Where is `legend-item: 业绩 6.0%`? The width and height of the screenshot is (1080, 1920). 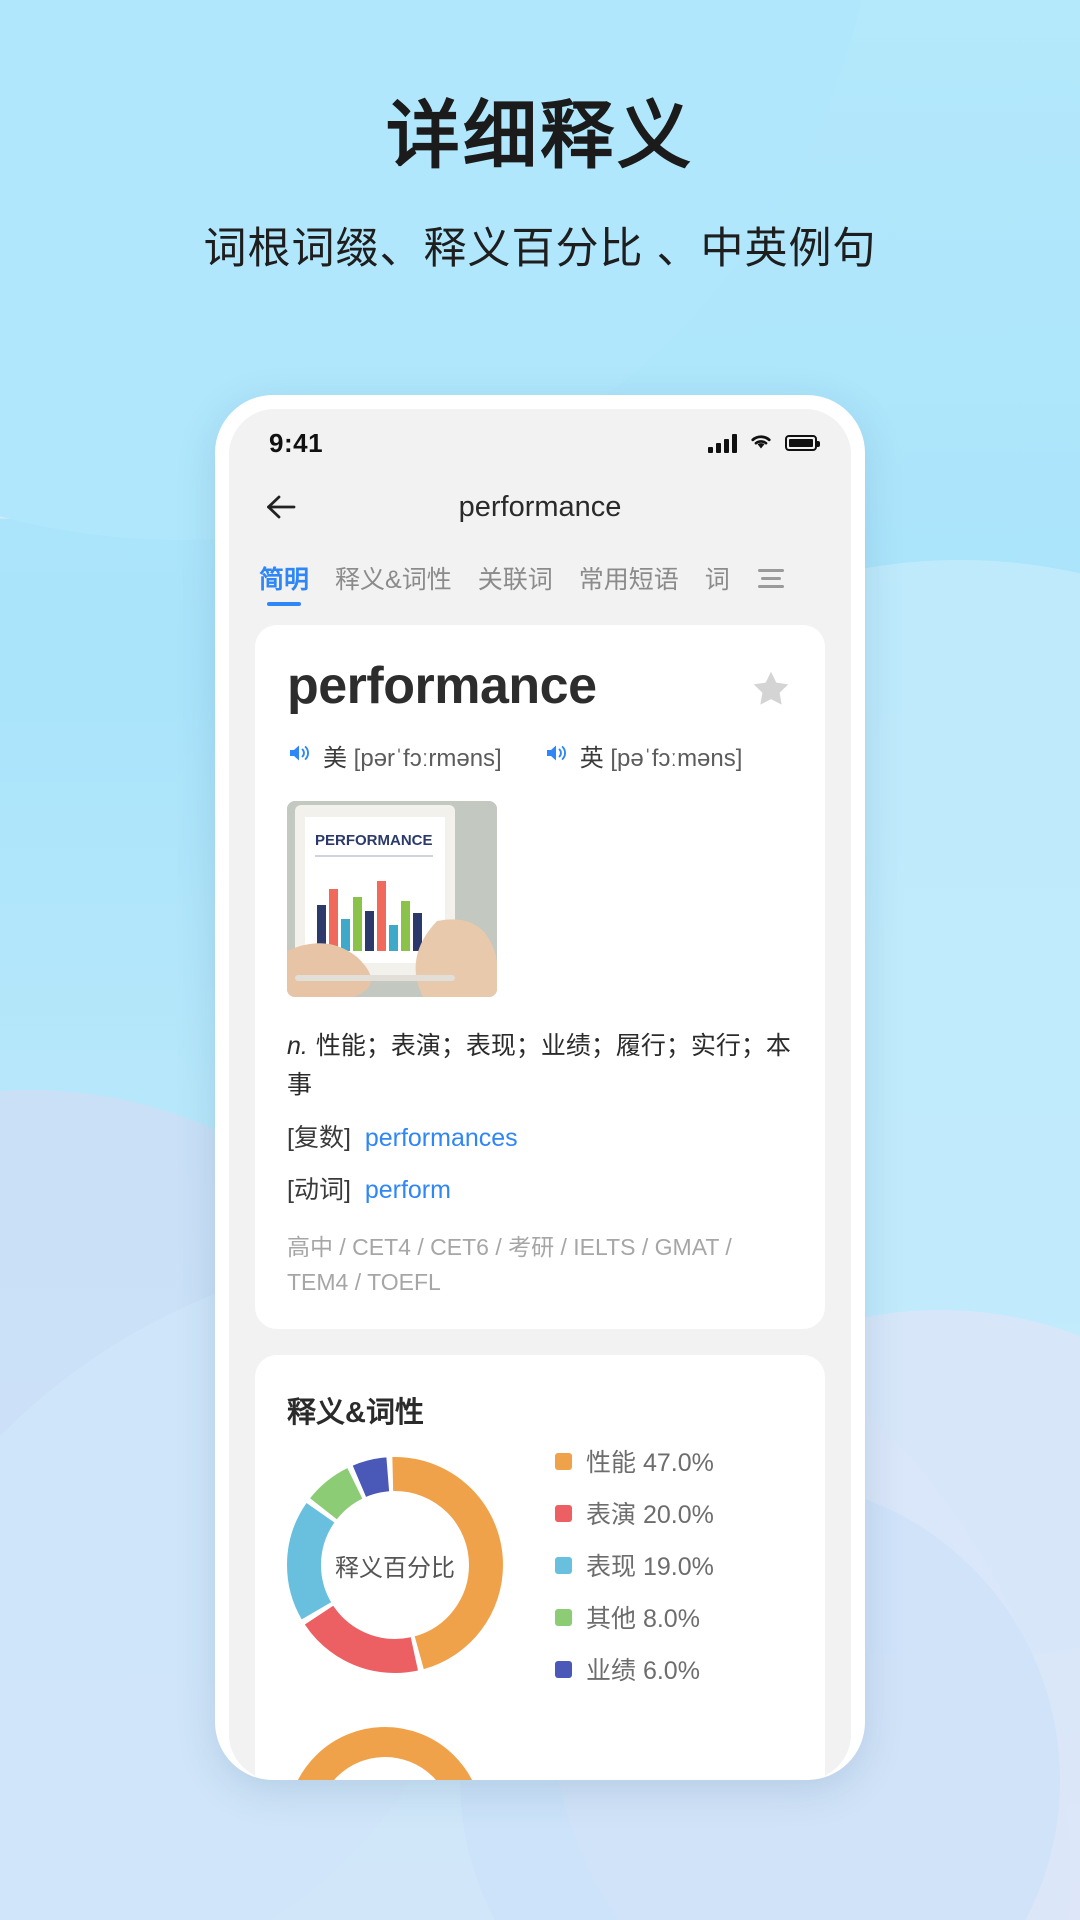
legend-item: 业绩 6.0% is located at coordinates (634, 1669).